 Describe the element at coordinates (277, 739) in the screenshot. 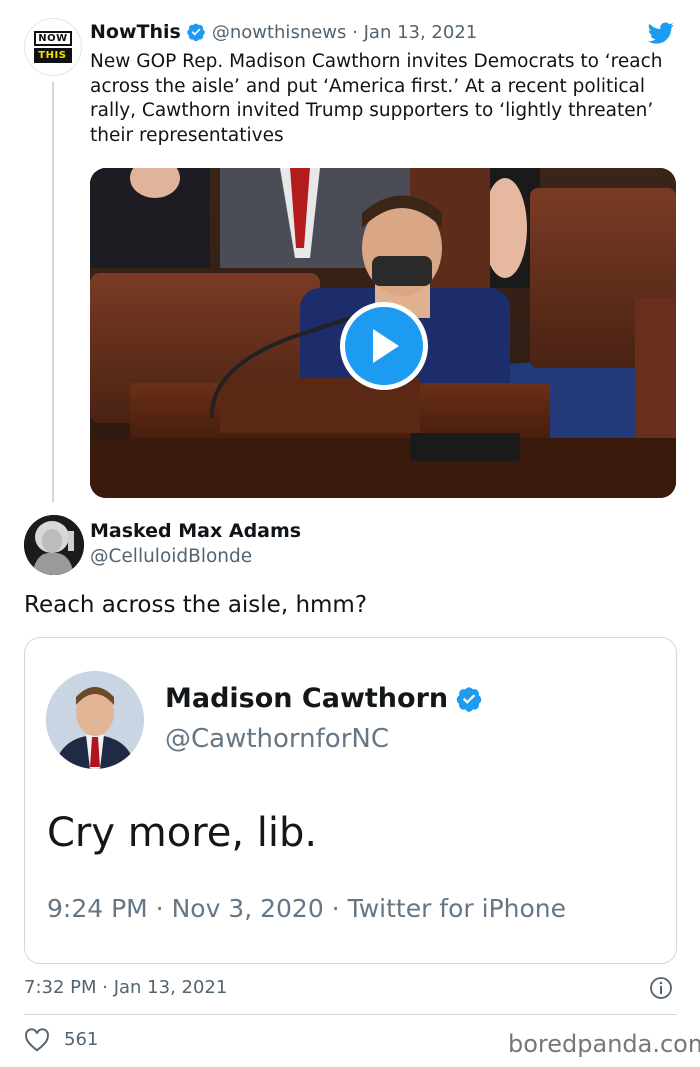

I see `embedded-author-handle: @CawthornforNC` at that location.